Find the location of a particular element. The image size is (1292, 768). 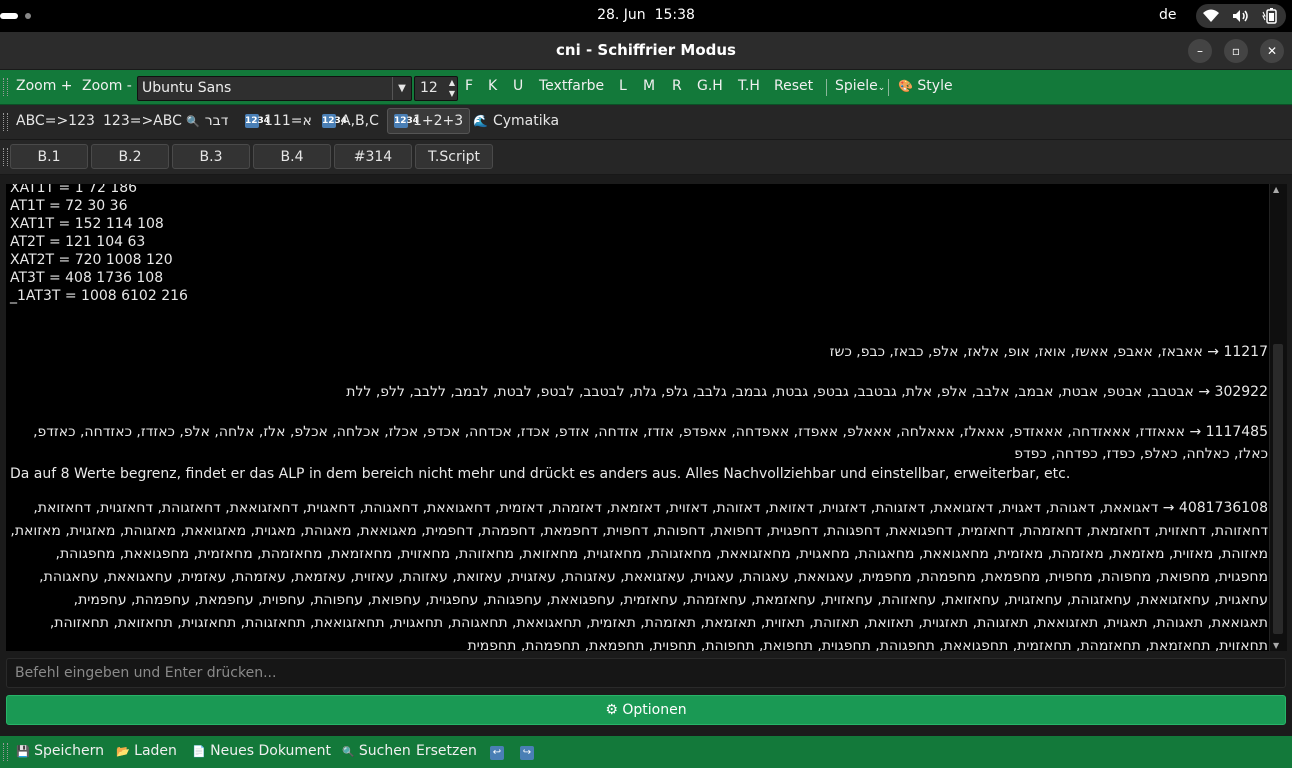

abc-list-button: 1234 A,B,C is located at coordinates (350, 121).